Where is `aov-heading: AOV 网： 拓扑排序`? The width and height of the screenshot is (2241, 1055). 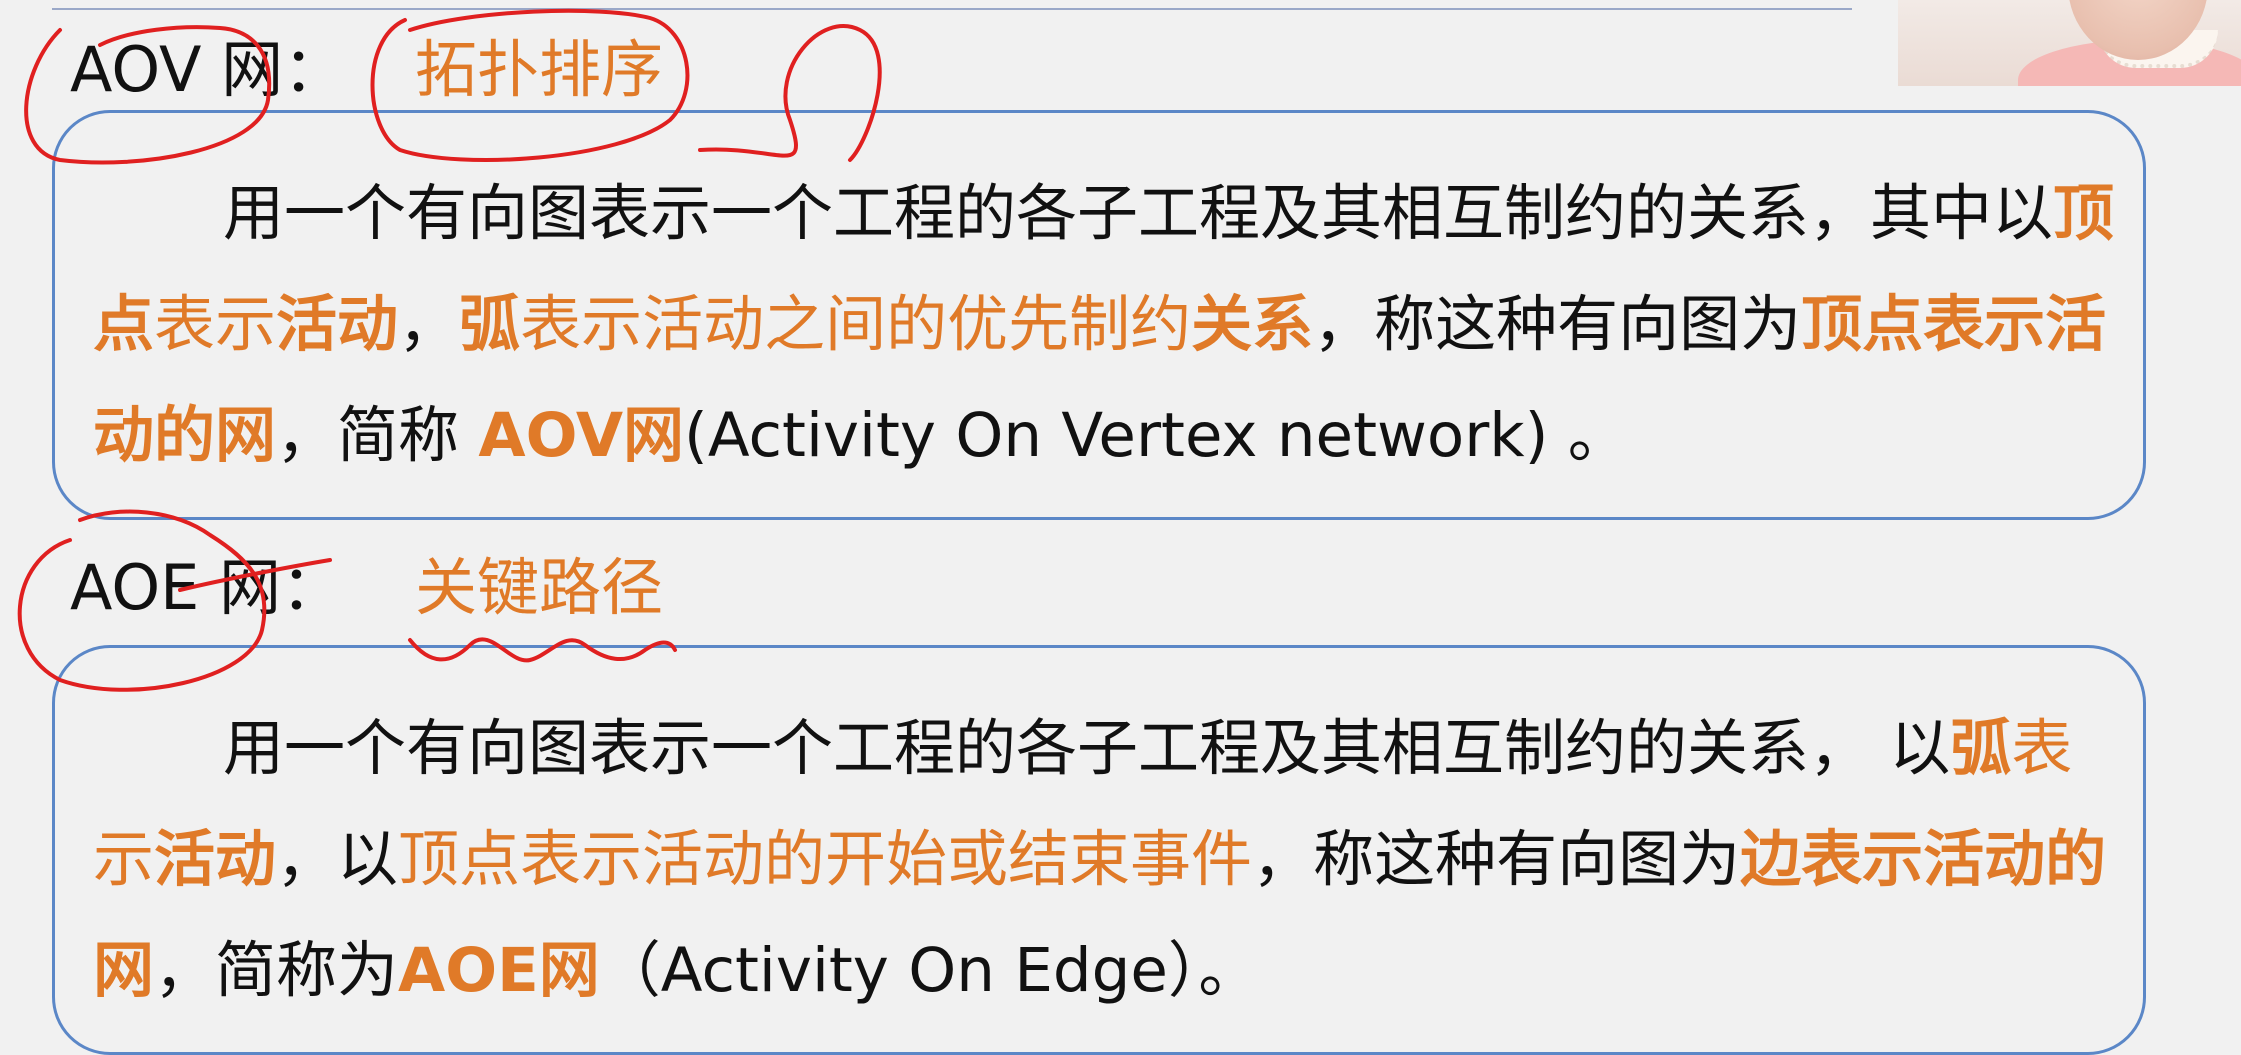
aov-heading: AOV 网： 拓扑排序 is located at coordinates (366, 70).